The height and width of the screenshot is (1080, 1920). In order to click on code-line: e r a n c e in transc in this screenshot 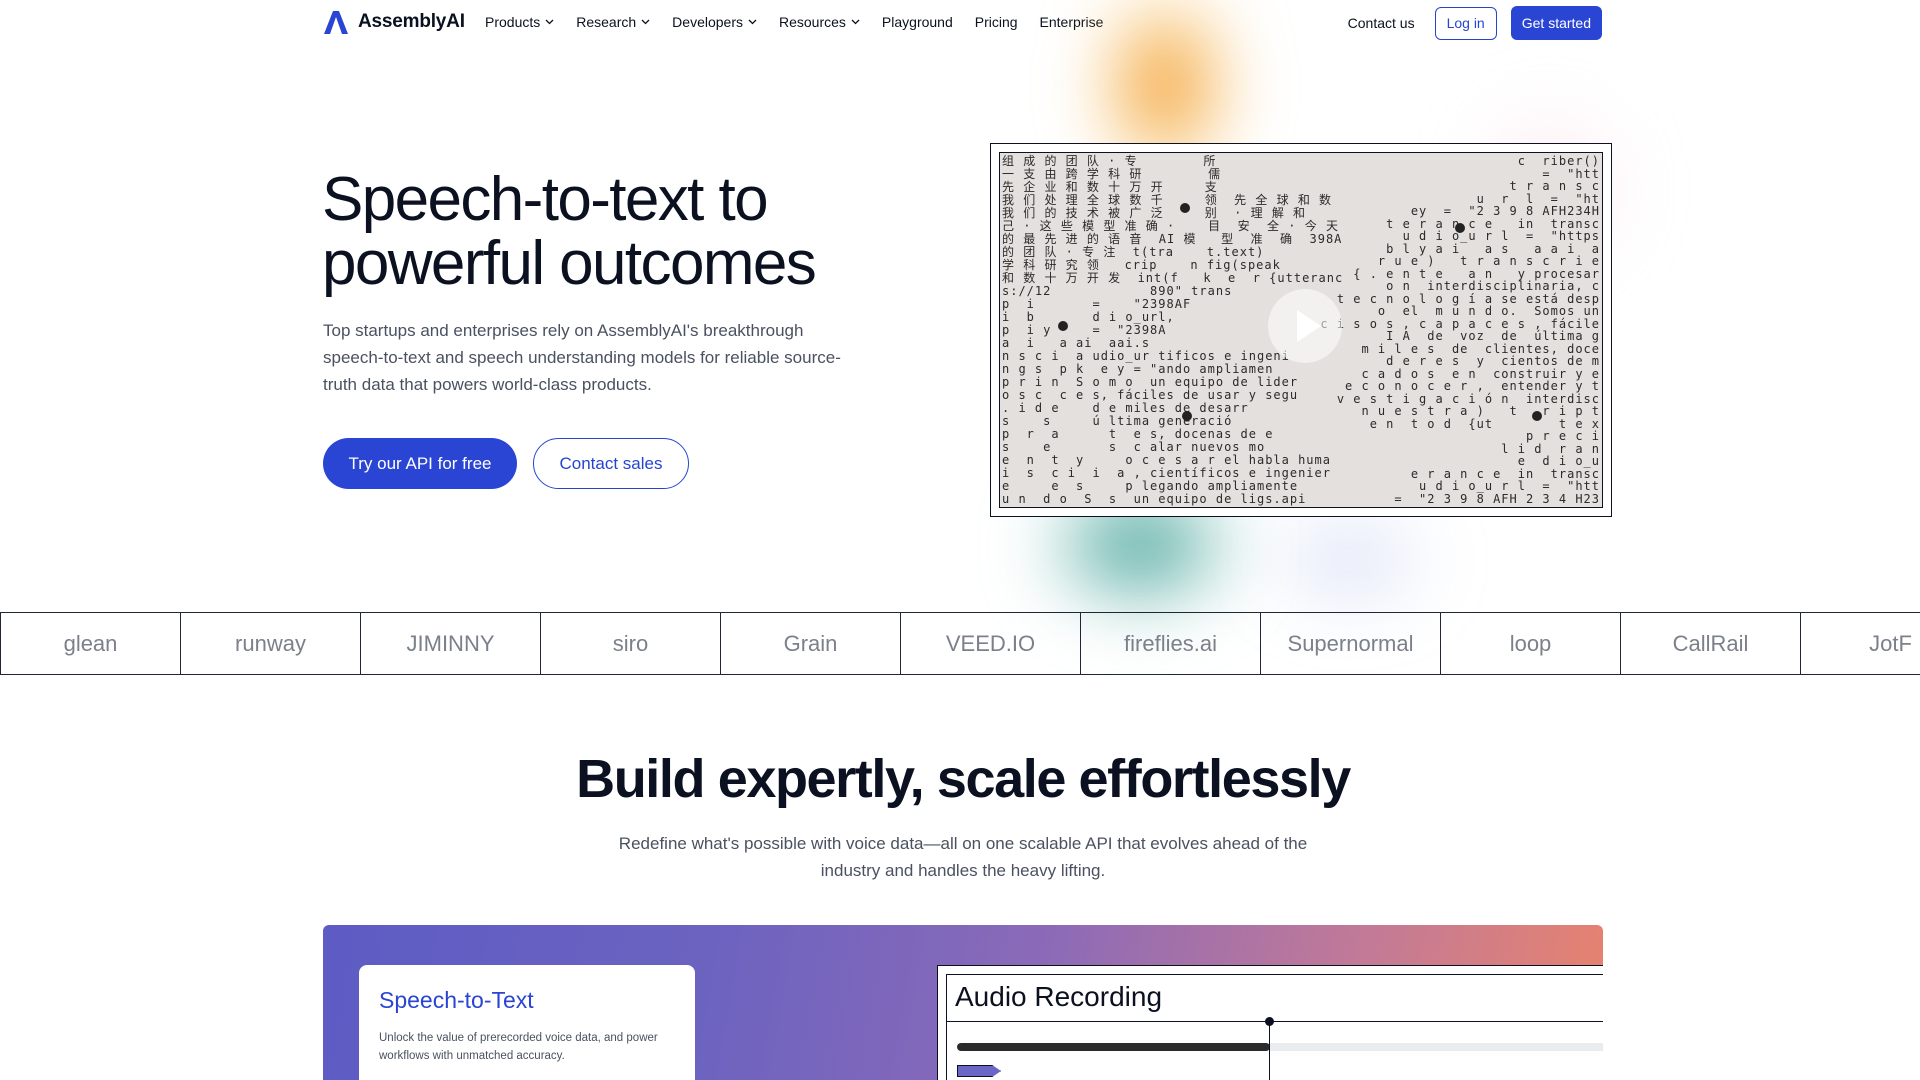, I will do `click(1505, 473)`.